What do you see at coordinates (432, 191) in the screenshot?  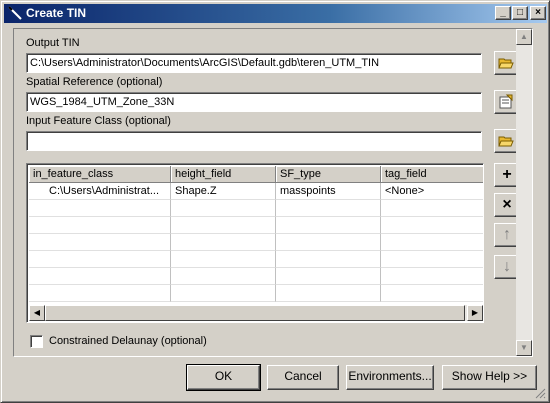 I see `table-cell: <None>` at bounding box center [432, 191].